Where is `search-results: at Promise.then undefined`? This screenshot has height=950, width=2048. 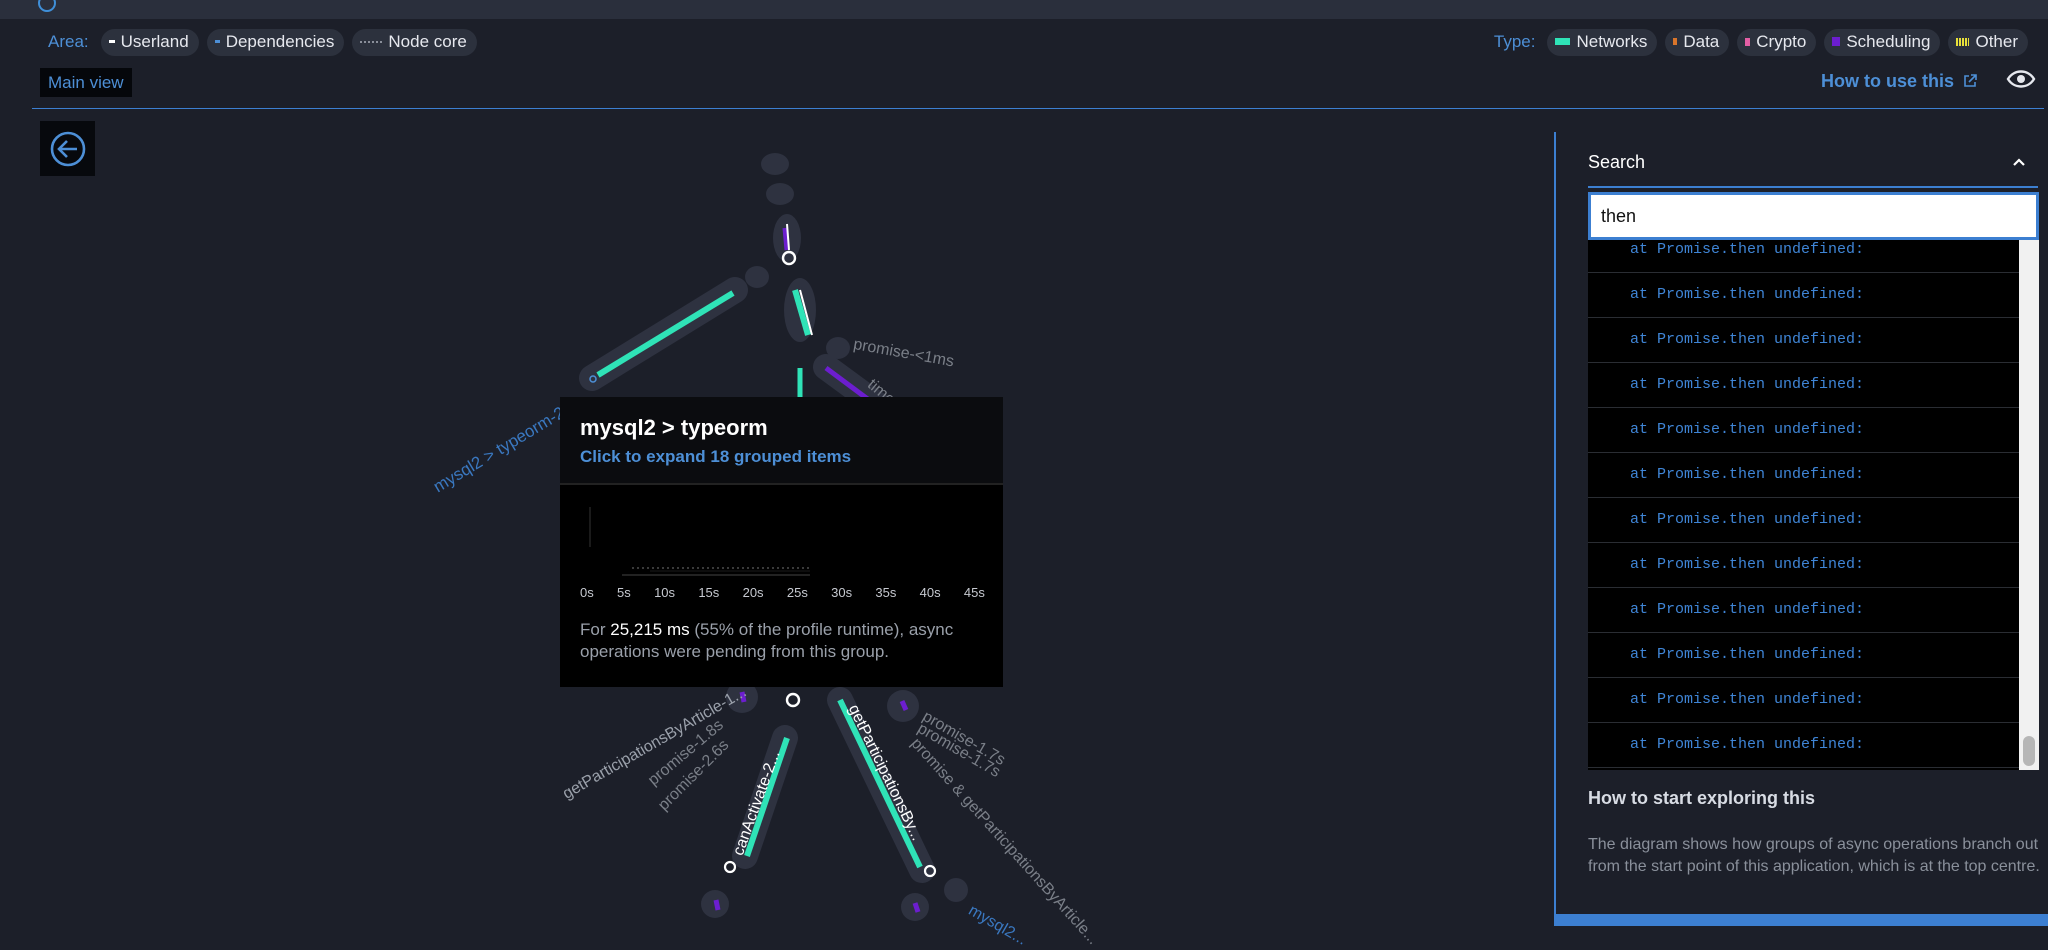 search-results: at Promise.then undefined is located at coordinates (1813, 505).